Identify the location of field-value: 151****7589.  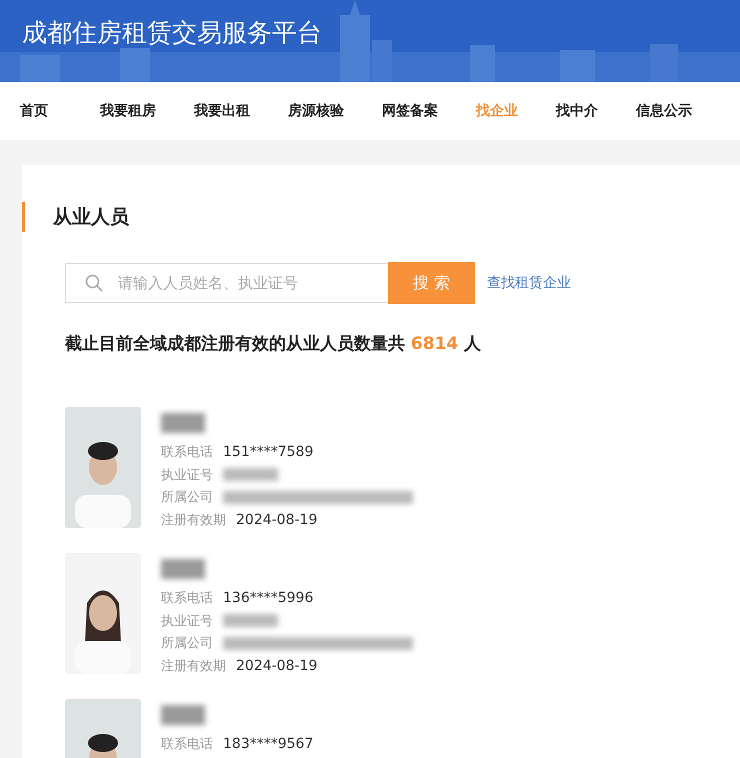
(268, 452).